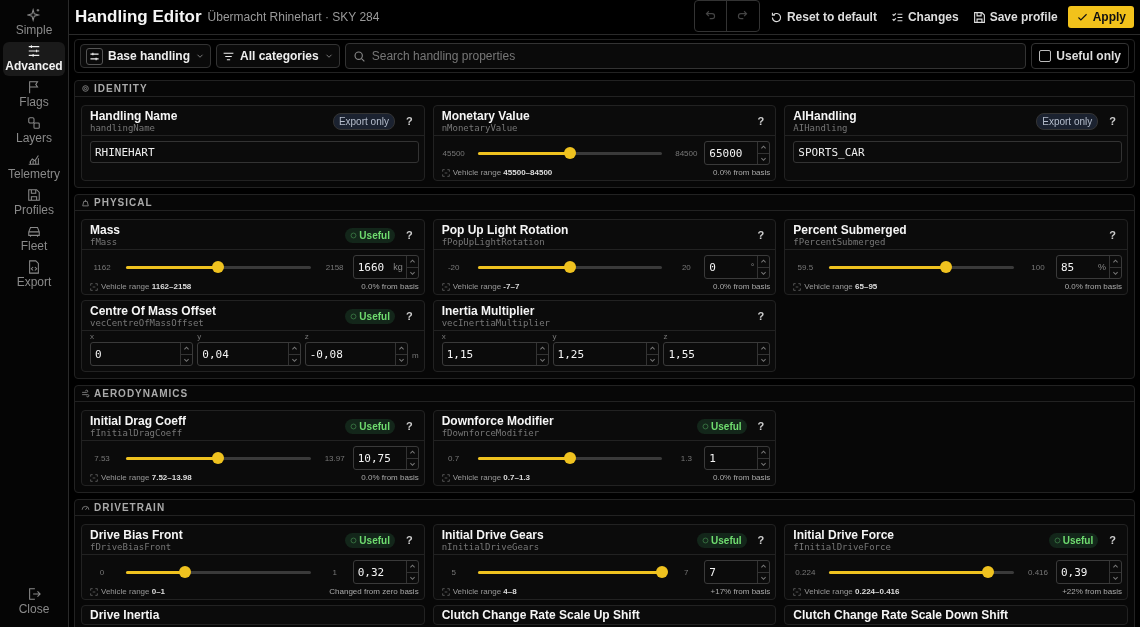 Image resolution: width=1140 pixels, height=627 pixels. I want to click on min-label: 59.5, so click(805, 267).